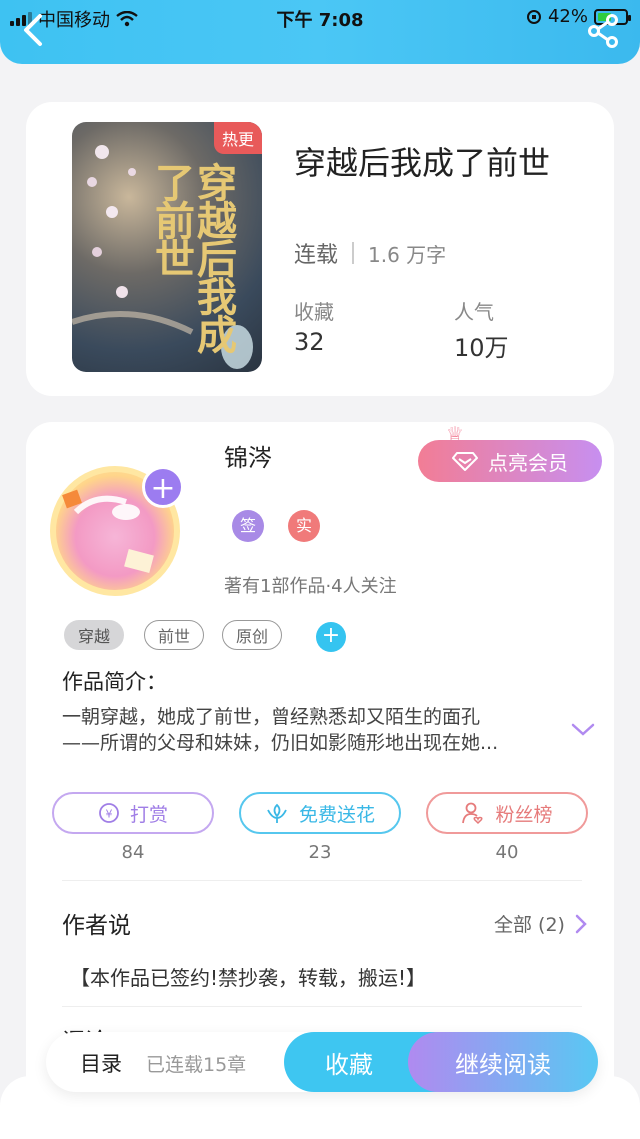 Image resolution: width=640 pixels, height=1139 pixels. I want to click on book-meta: 连载 1.6 万字, so click(370, 253).